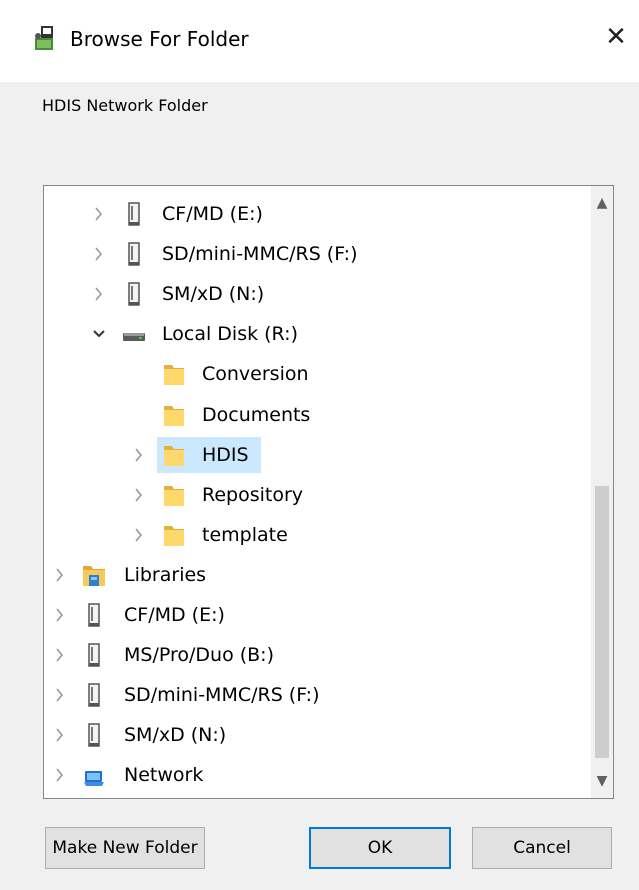  Describe the element at coordinates (125, 105) in the screenshot. I see `dialog-instruction: HDIS Network Folder` at that location.